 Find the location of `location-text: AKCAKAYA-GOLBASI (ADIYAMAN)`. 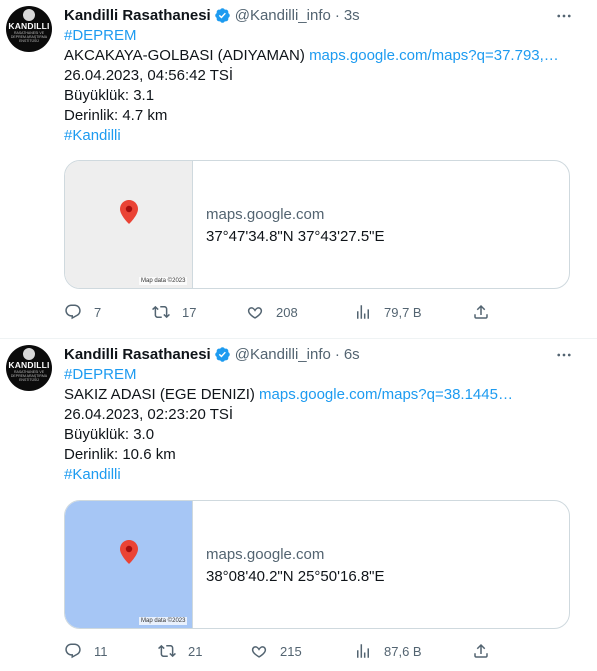

location-text: AKCAKAYA-GOLBASI (ADIYAMAN) is located at coordinates (184, 55).